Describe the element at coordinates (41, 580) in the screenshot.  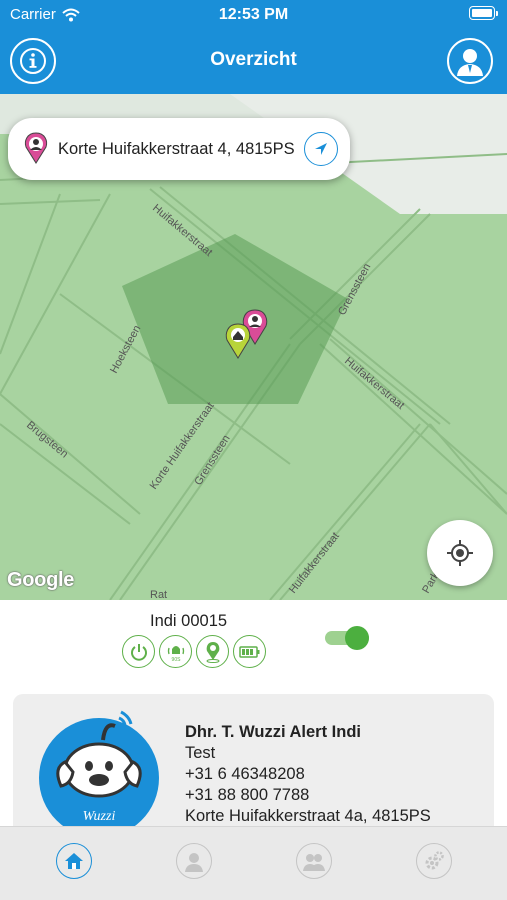
I see `google-logo: Google` at that location.